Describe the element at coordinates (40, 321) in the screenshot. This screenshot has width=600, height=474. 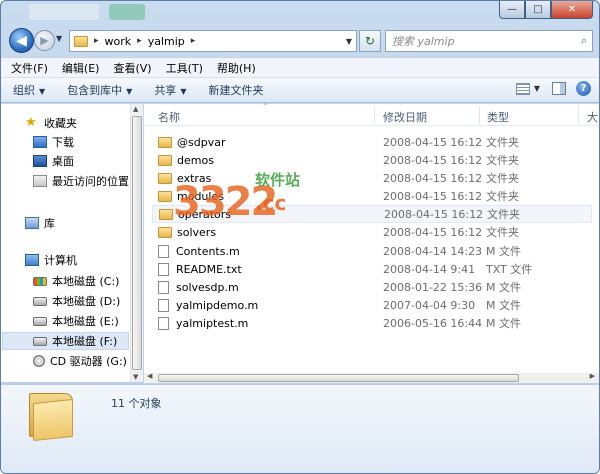
I see `drive-icon` at that location.